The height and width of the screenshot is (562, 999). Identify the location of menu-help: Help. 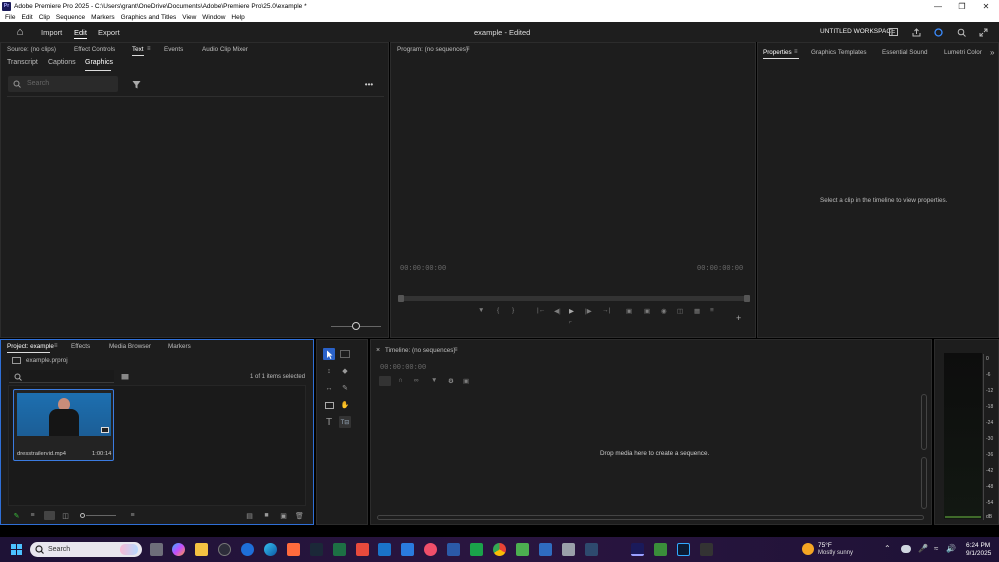
(237, 17).